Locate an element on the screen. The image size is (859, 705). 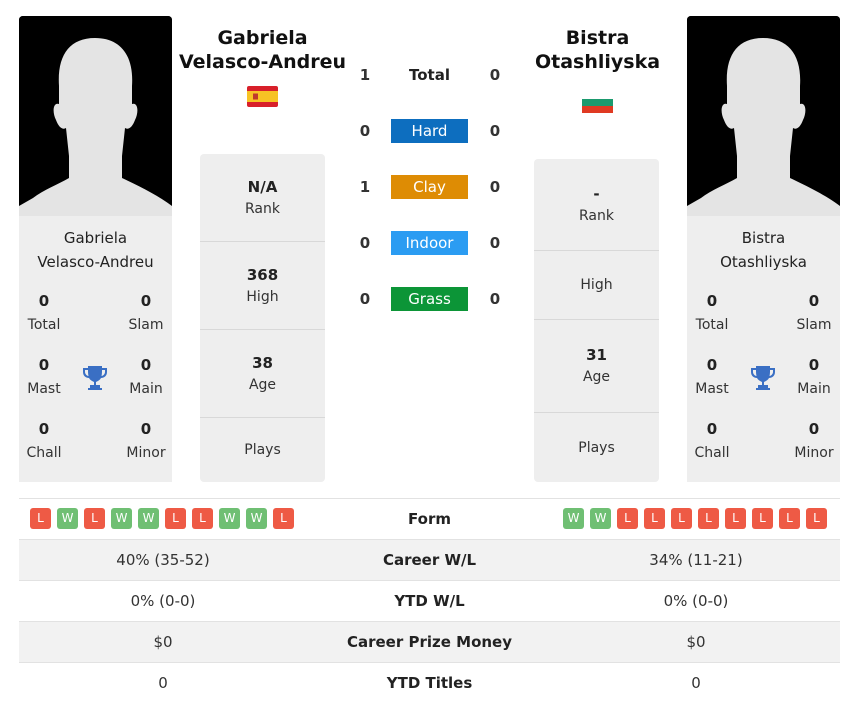
bulgaria-flag-icon is located at coordinates (597, 102).